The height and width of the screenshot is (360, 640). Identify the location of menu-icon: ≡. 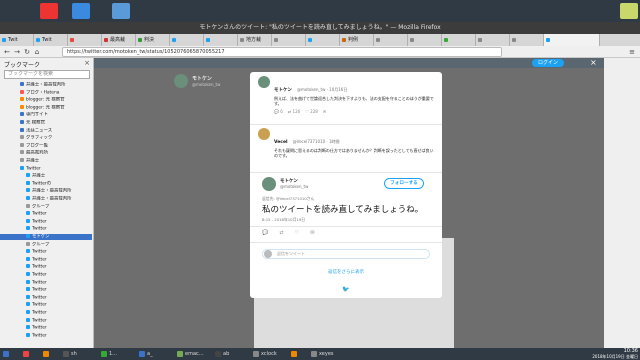
(632, 52).